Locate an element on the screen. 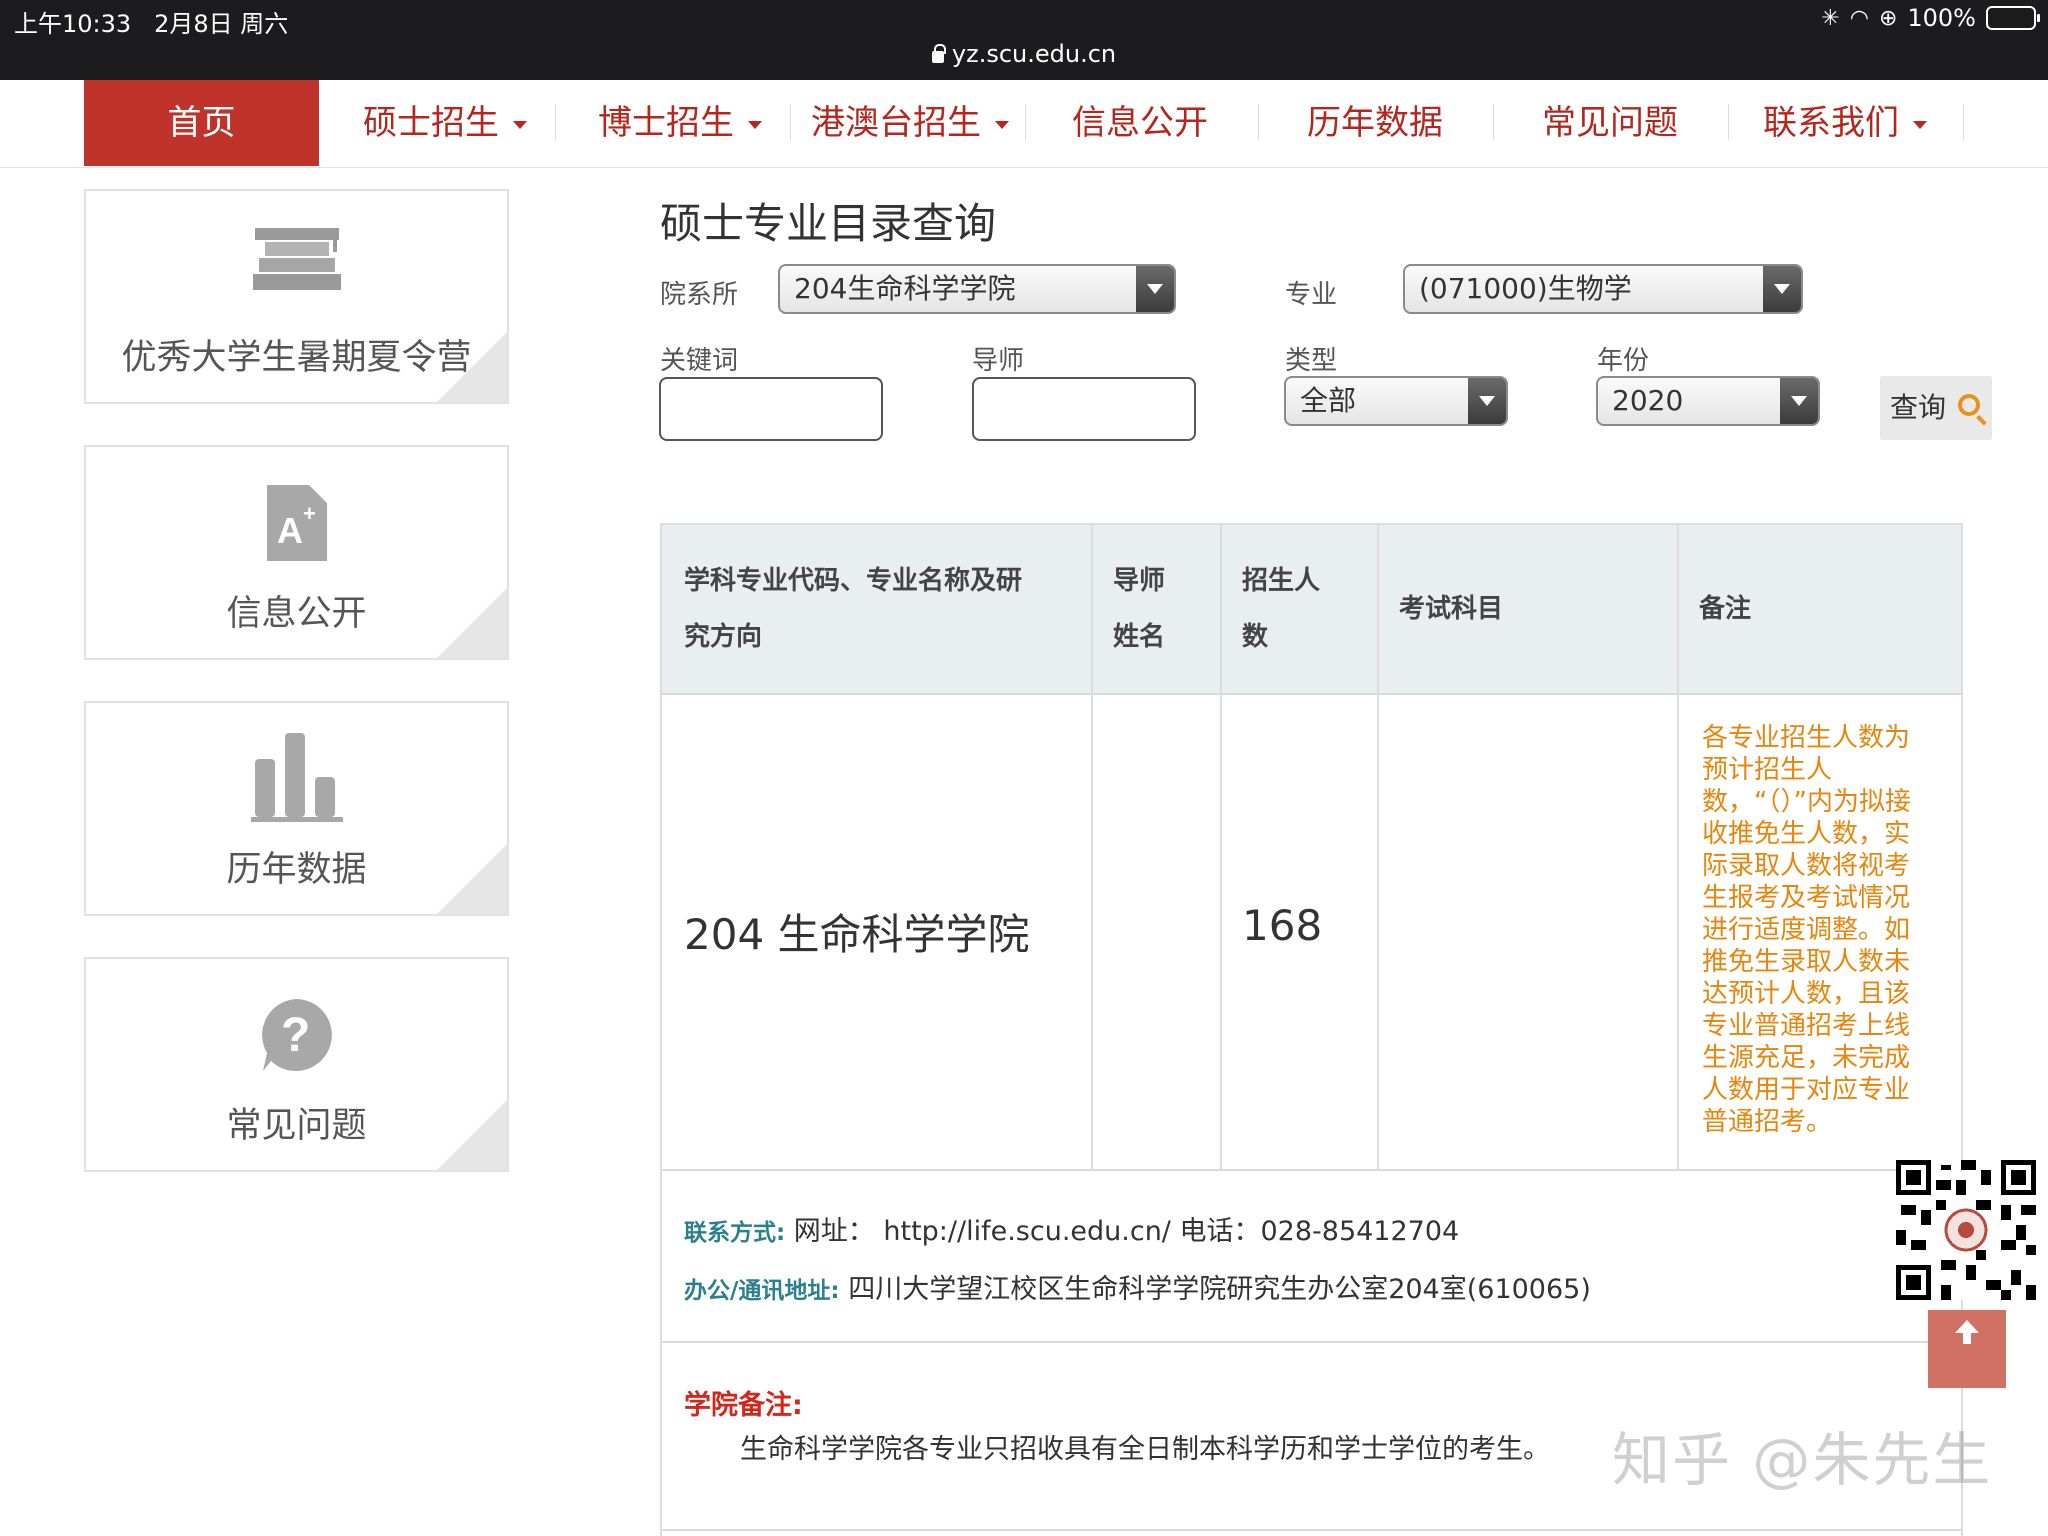  watermark: 知乎 @朱先生 is located at coordinates (1802, 1460).